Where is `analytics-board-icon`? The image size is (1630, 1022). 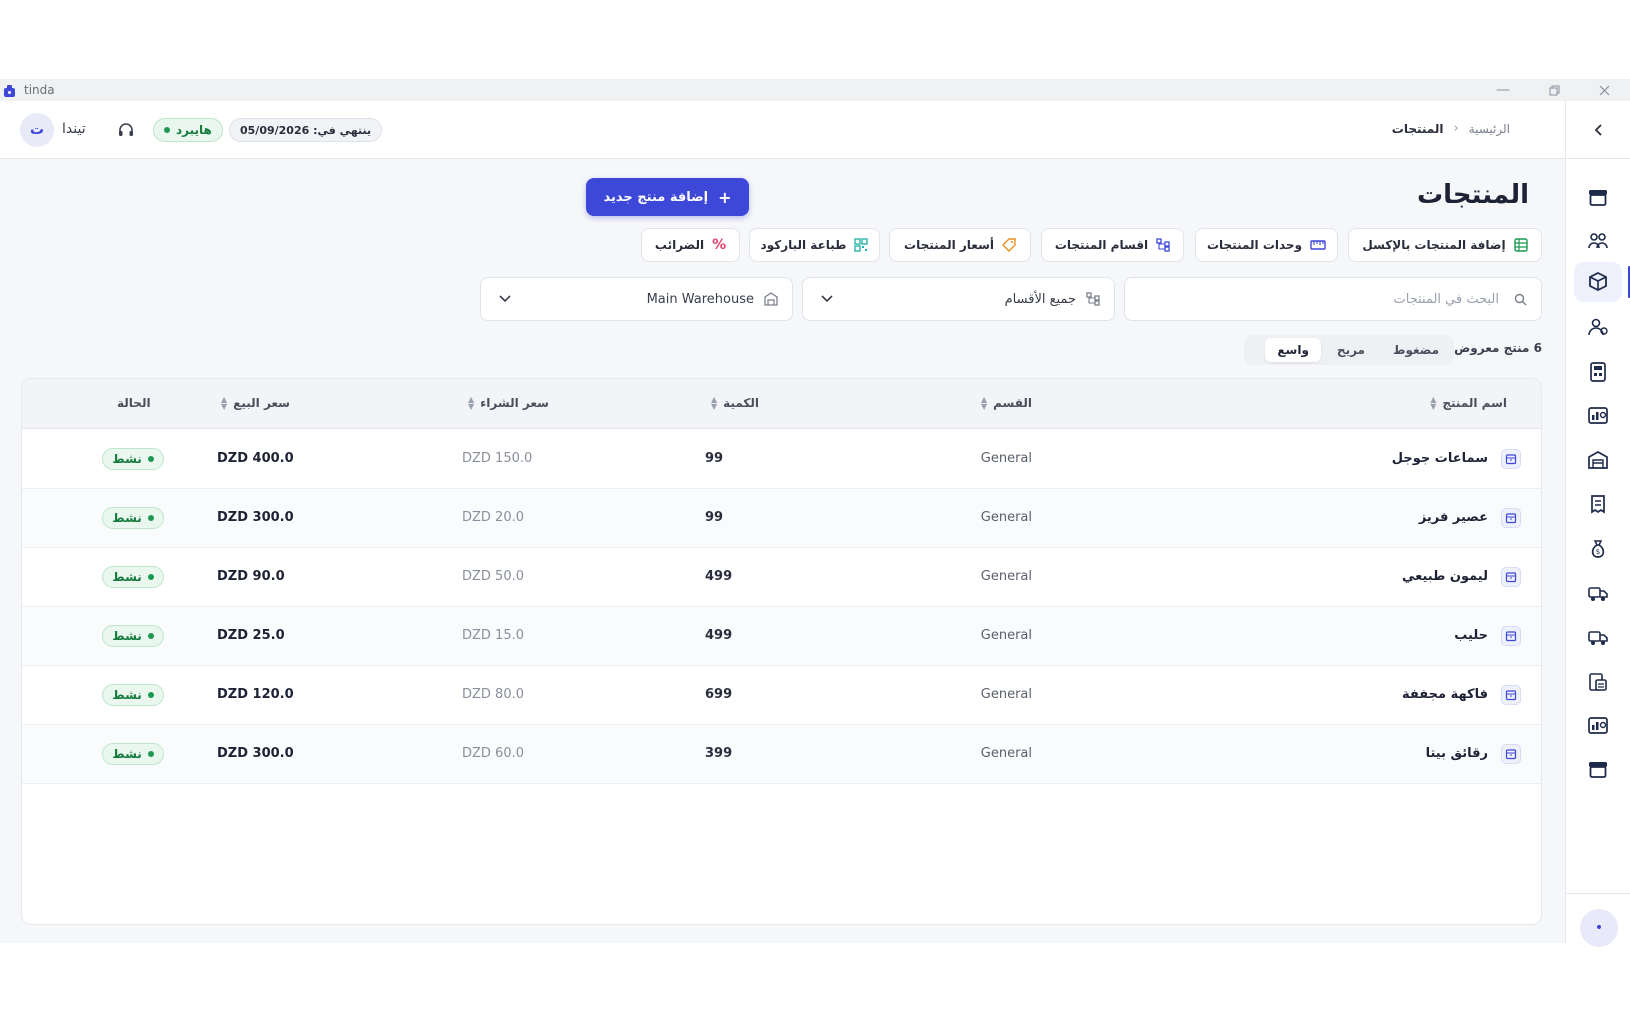 analytics-board-icon is located at coordinates (1598, 725).